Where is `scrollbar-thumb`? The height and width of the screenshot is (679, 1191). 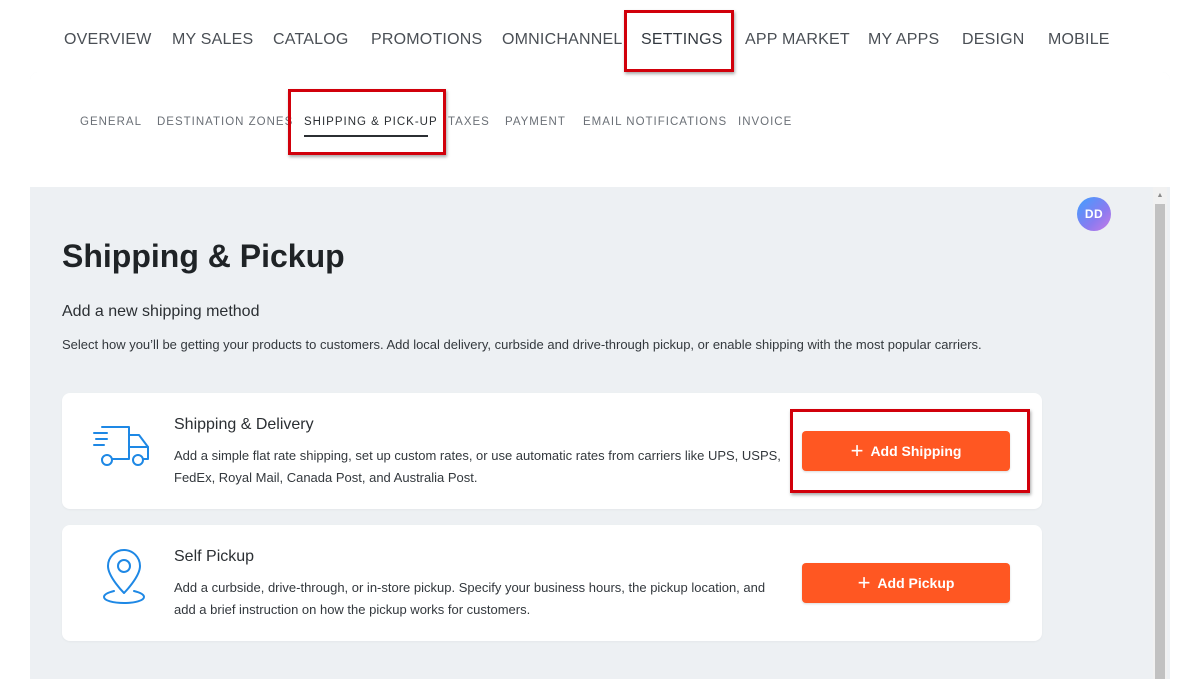
scrollbar-thumb is located at coordinates (1160, 441).